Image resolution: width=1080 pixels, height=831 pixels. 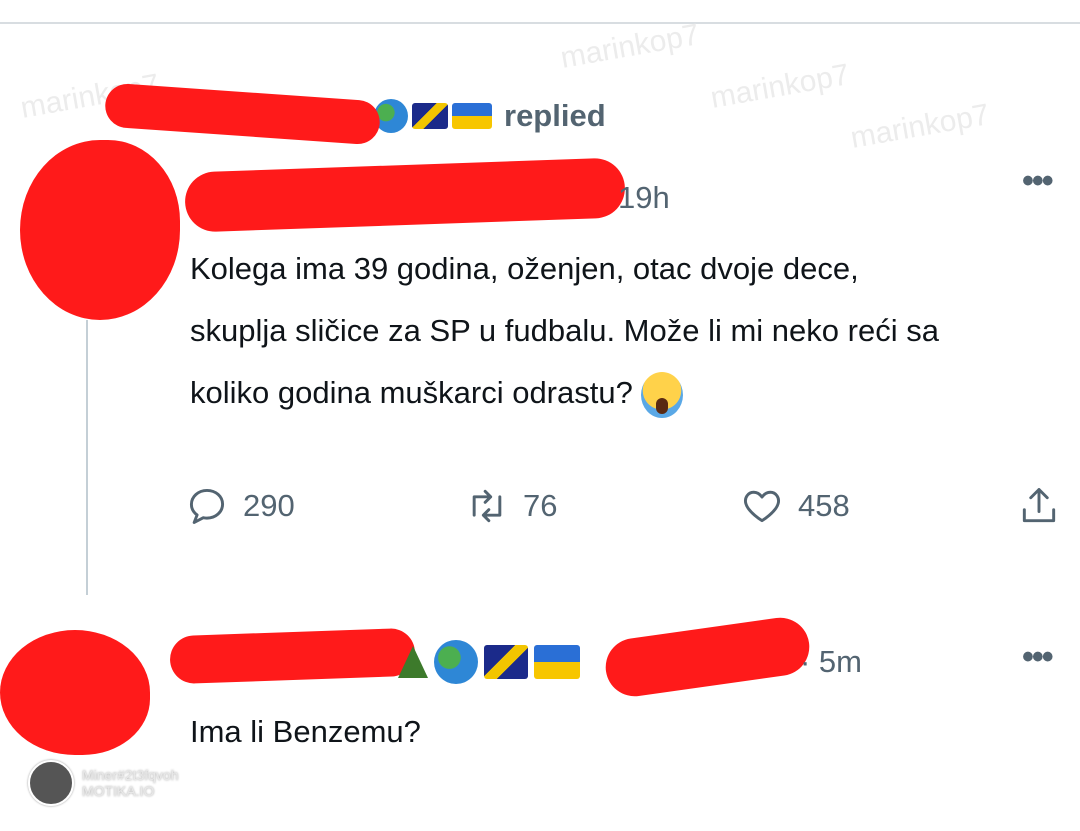 I want to click on redacted-reply-handle, so click(x=707, y=657).